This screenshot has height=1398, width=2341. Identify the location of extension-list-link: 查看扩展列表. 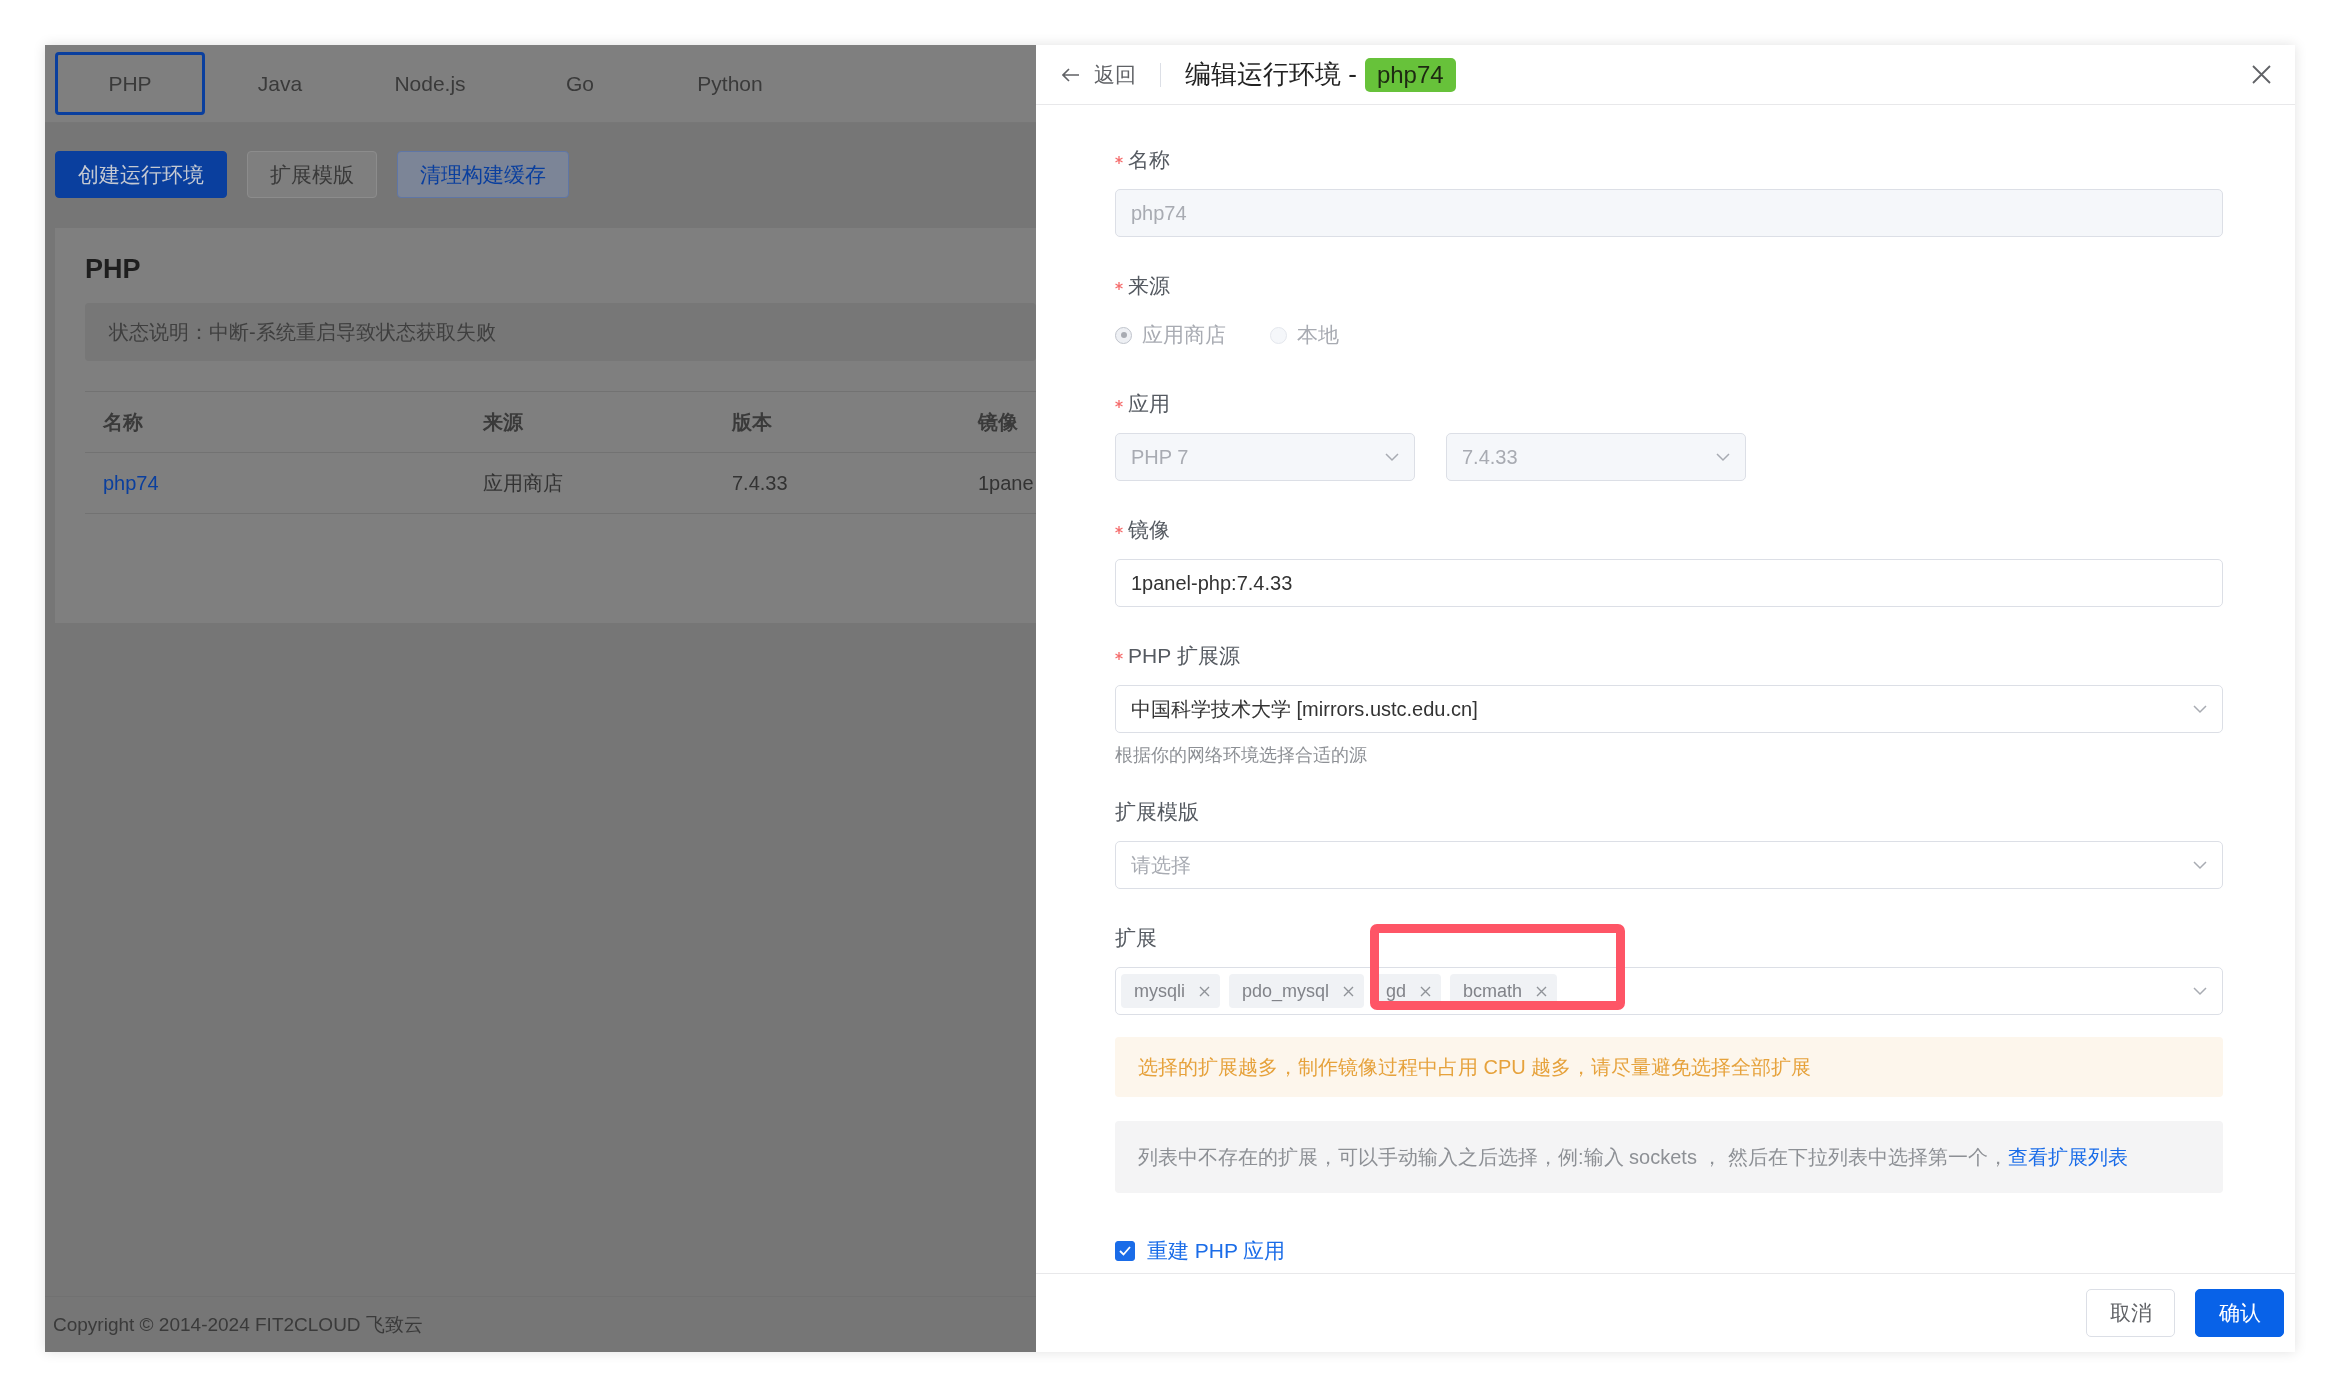
(2068, 1157).